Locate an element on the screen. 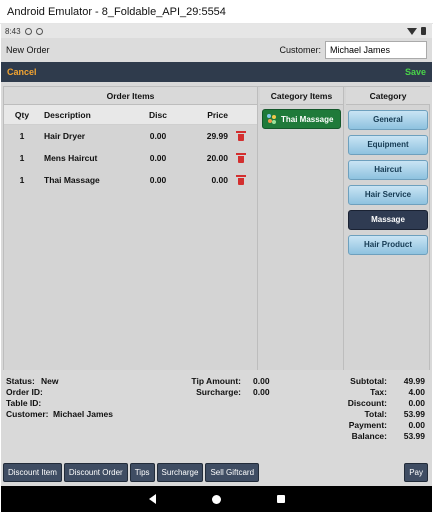 This screenshot has width=433, height=512. discount-order-button: Discount Order is located at coordinates (95, 472).